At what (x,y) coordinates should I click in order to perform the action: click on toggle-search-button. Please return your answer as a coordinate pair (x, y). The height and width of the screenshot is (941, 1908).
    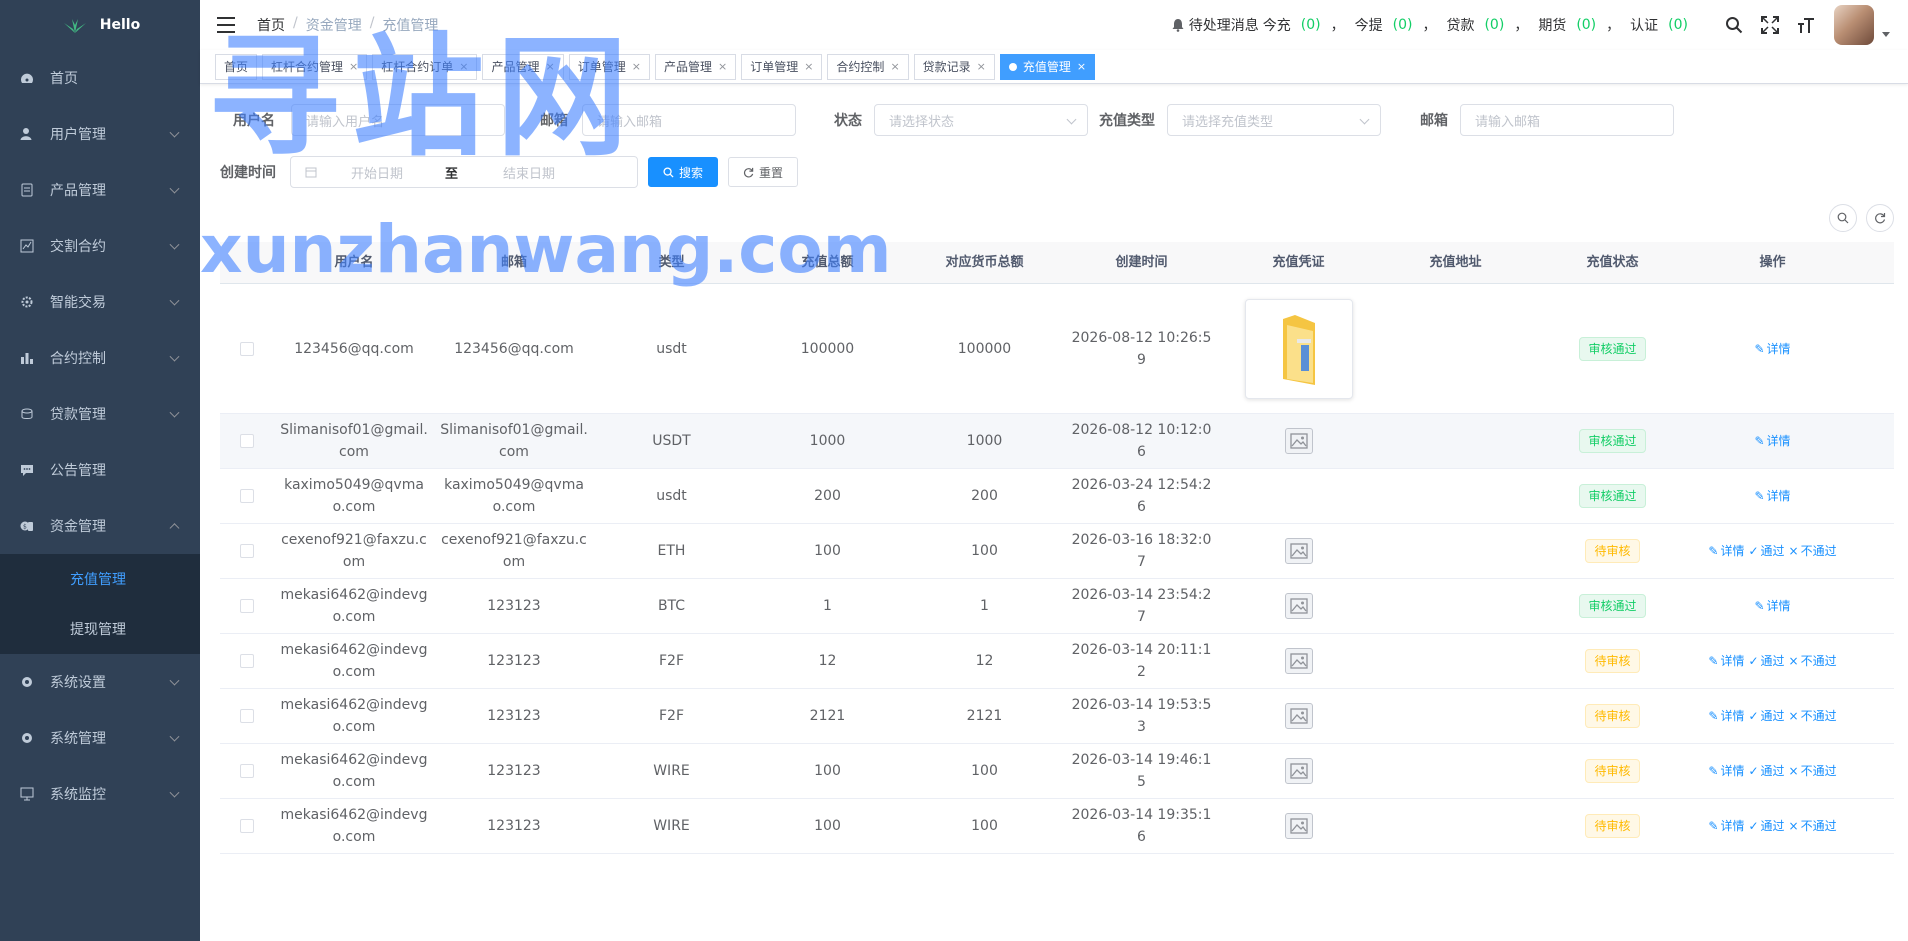
    Looking at the image, I should click on (1843, 218).